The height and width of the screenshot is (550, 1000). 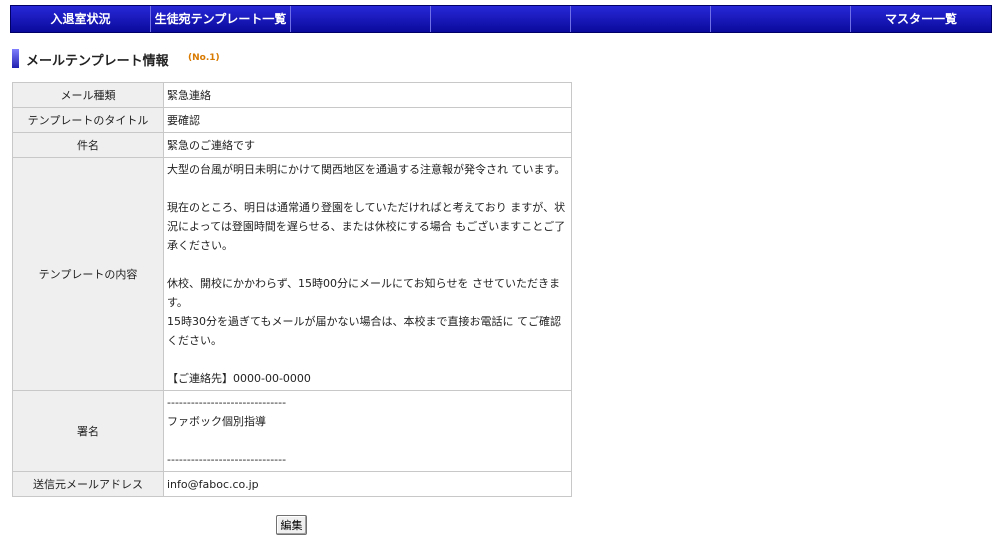 I want to click on table-row-subject: 件名 緊急のご連絡です, so click(x=292, y=145).